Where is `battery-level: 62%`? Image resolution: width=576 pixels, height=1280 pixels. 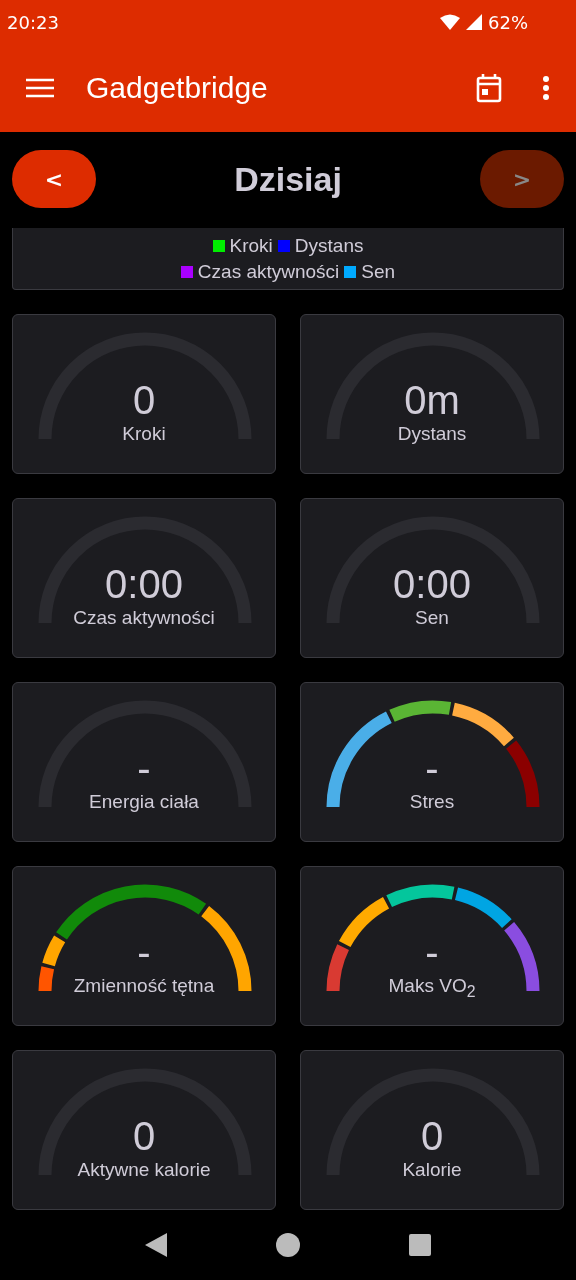 battery-level: 62% is located at coordinates (508, 22).